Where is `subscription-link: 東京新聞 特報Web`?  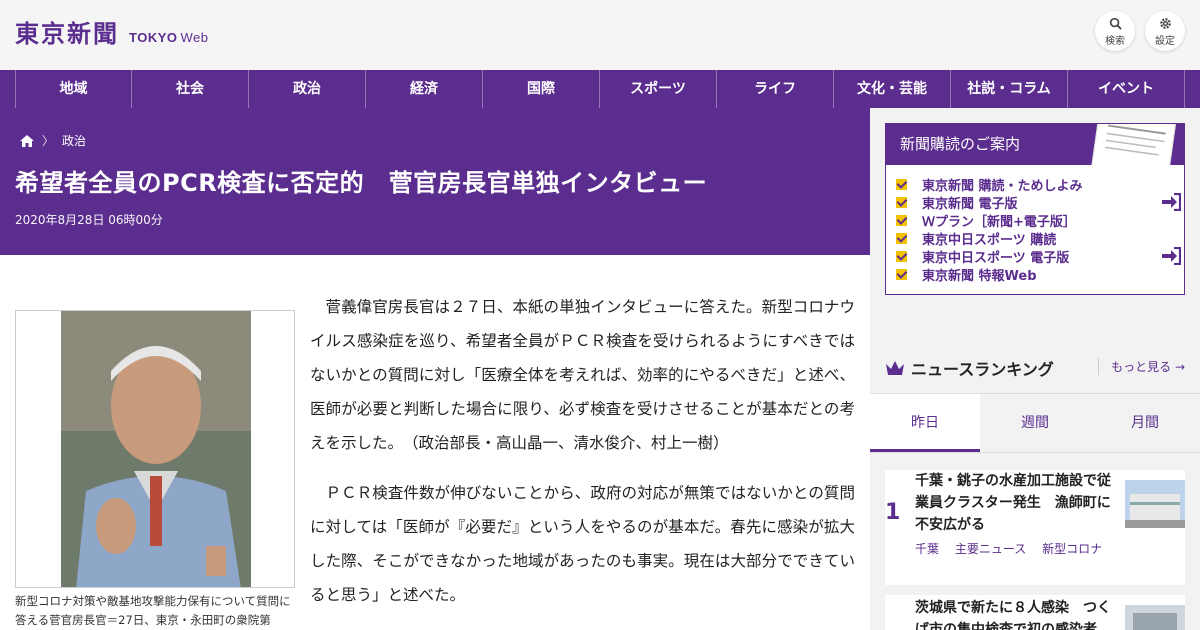
subscription-link: 東京新聞 特報Web is located at coordinates (1040, 274).